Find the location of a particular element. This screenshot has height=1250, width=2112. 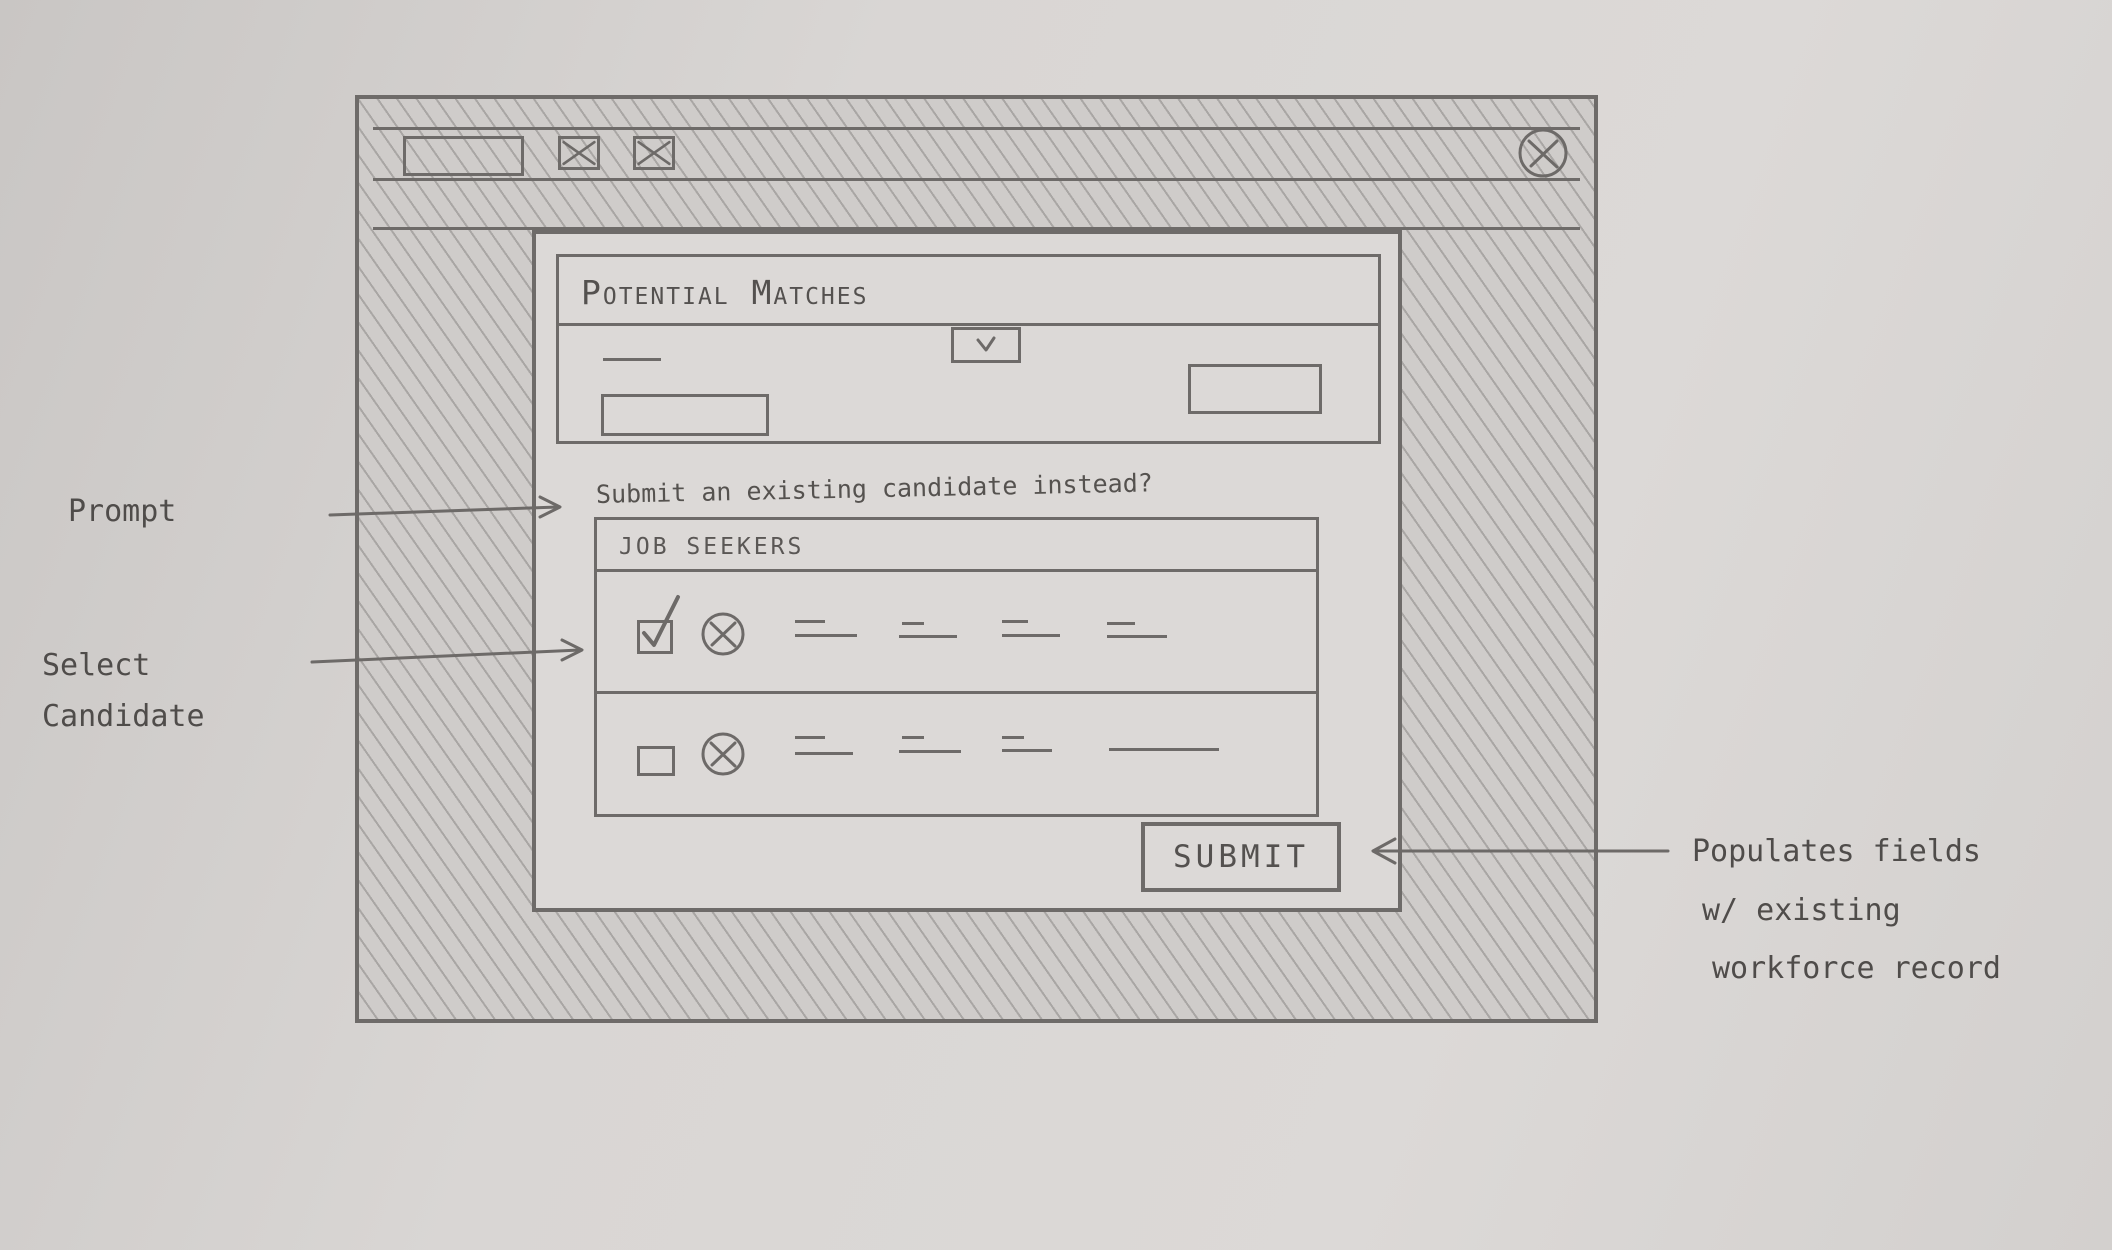

submit-existing-prompt: Submit an existing candidate instead? is located at coordinates (874, 488).